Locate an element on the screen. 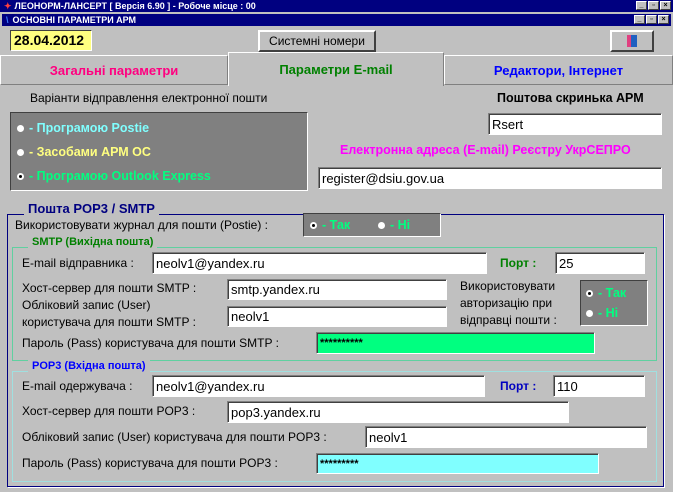 Image resolution: width=673 pixels, height=492 pixels. tab-editors-label: Редактори, Інтернет is located at coordinates (558, 70).